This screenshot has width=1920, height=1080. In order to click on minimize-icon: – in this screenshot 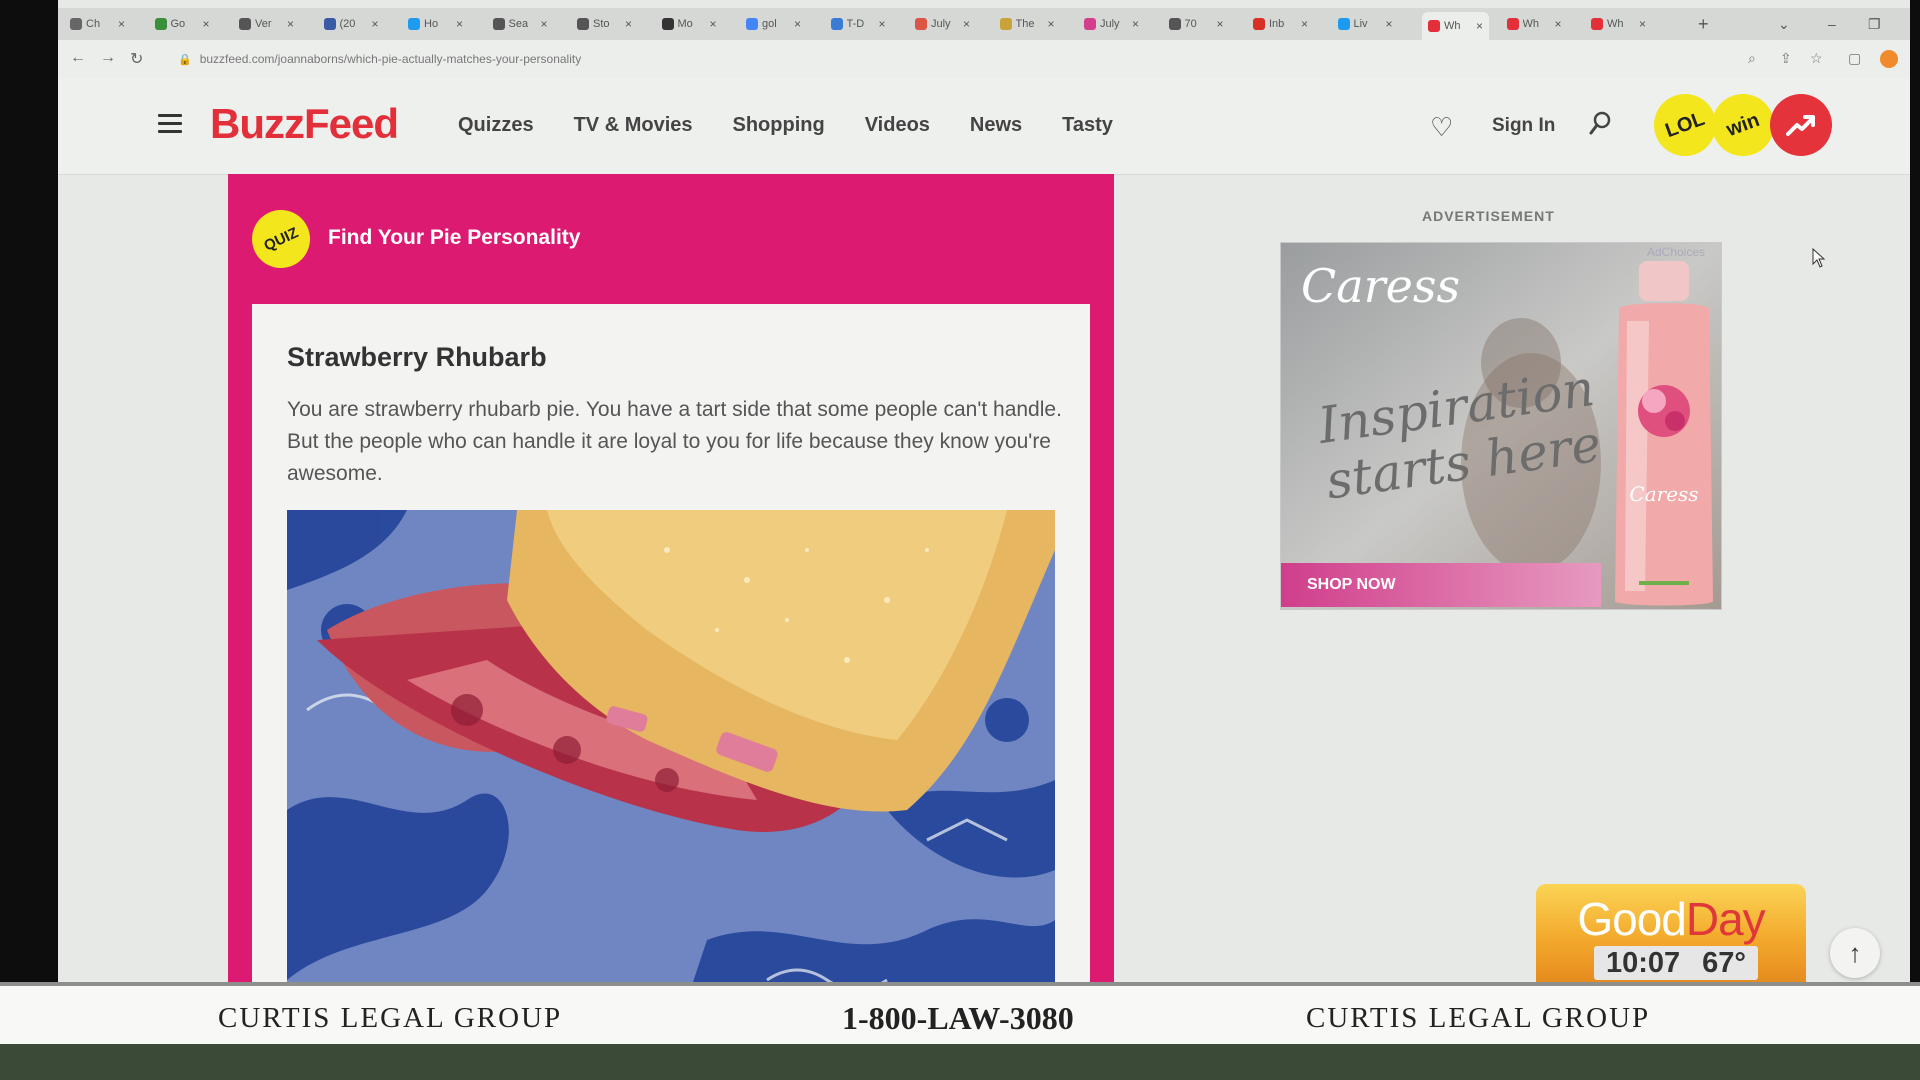, I will do `click(1832, 24)`.